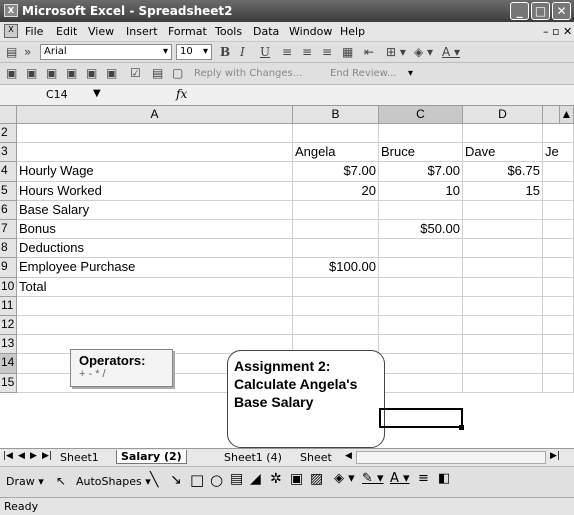 The width and height of the screenshot is (574, 515). What do you see at coordinates (451, 457) in the screenshot?
I see `horizontal-scrollbar` at bounding box center [451, 457].